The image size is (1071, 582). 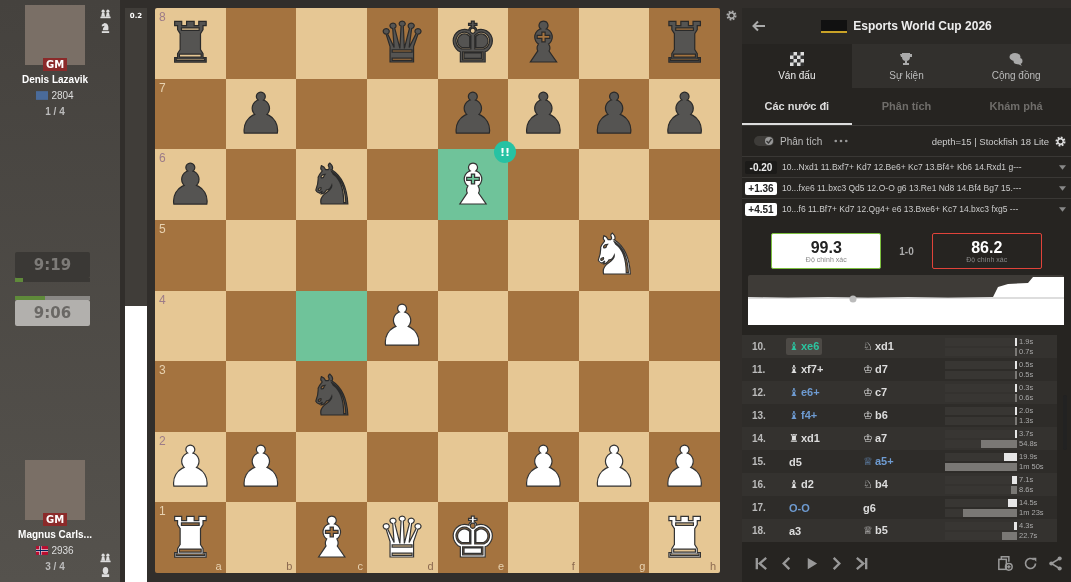 I want to click on engine-line: 10...f6 11.Bf7+ Kd7 12.Qg4+ e6 13.Bxe6+ Kc7 14.bxc3 fxg5 ---, so click(x=918, y=209).